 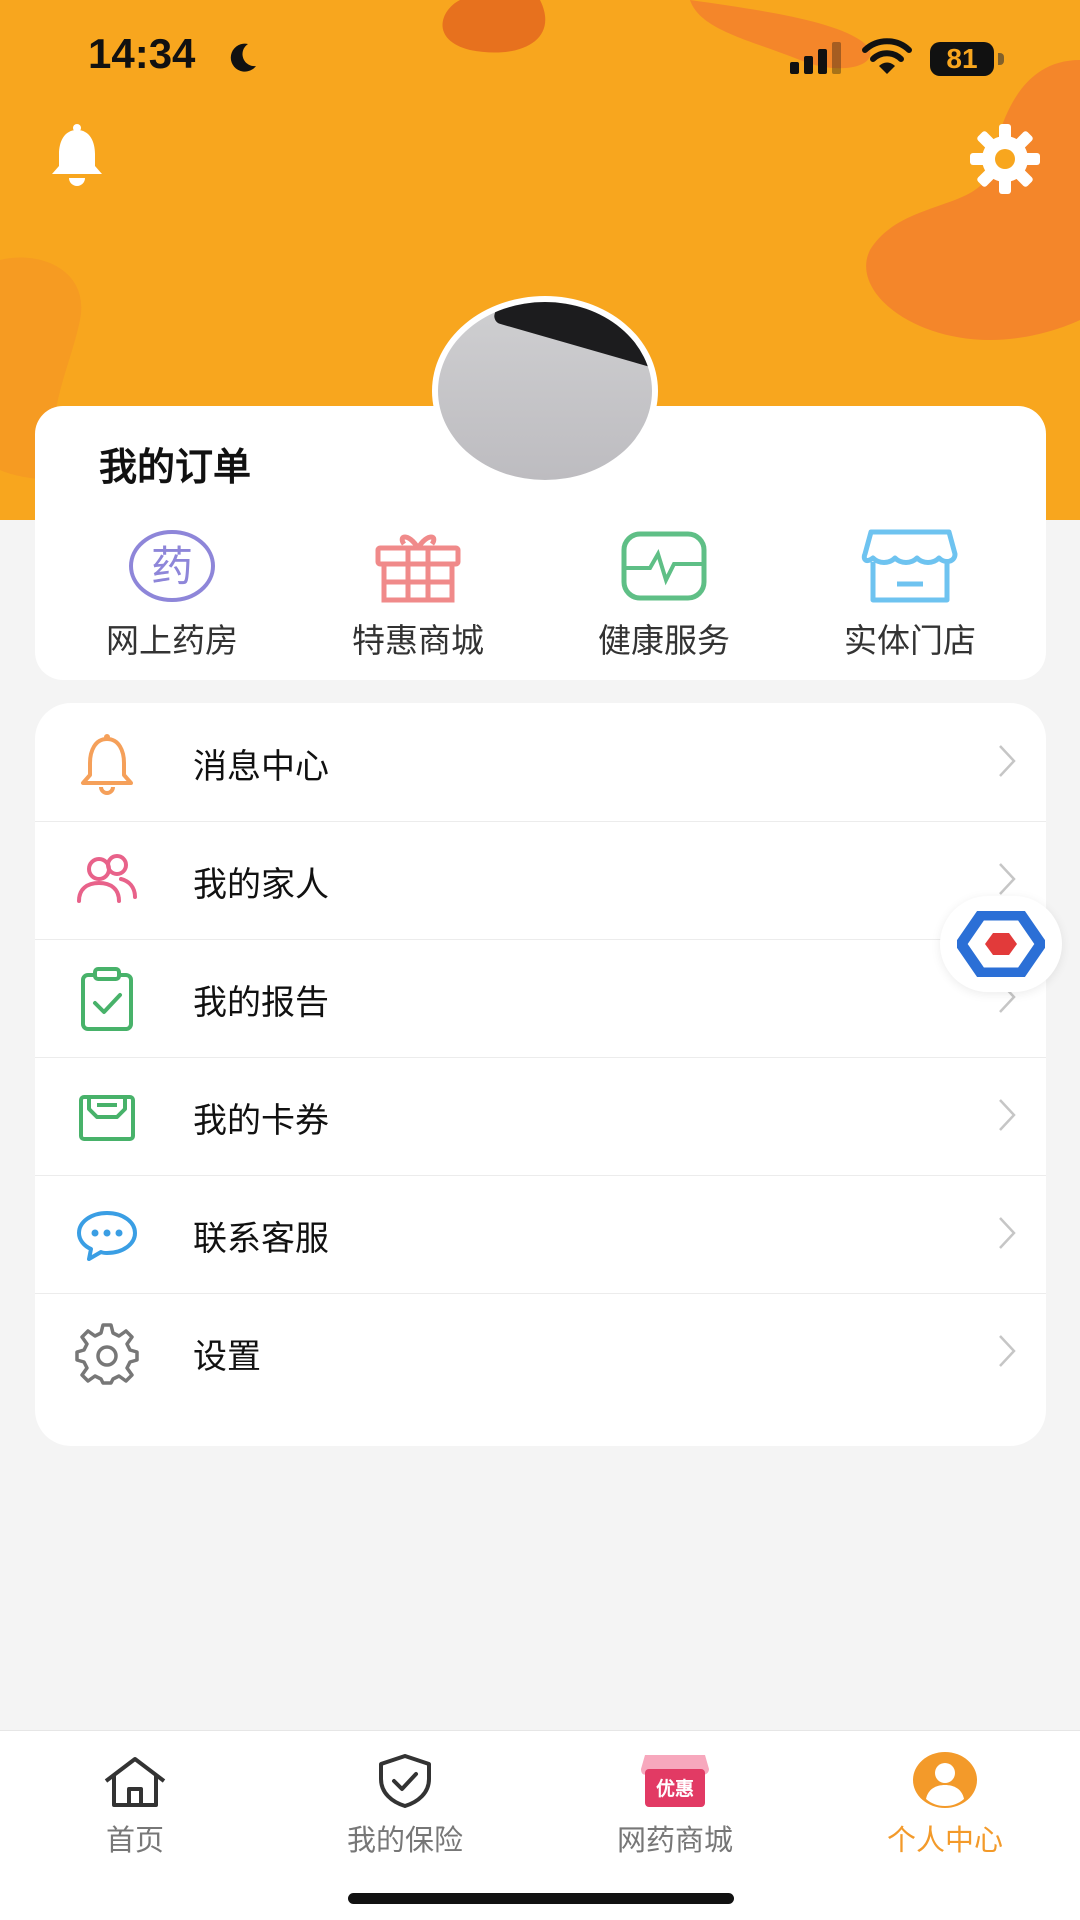 What do you see at coordinates (107, 878) in the screenshot?
I see `family-icon` at bounding box center [107, 878].